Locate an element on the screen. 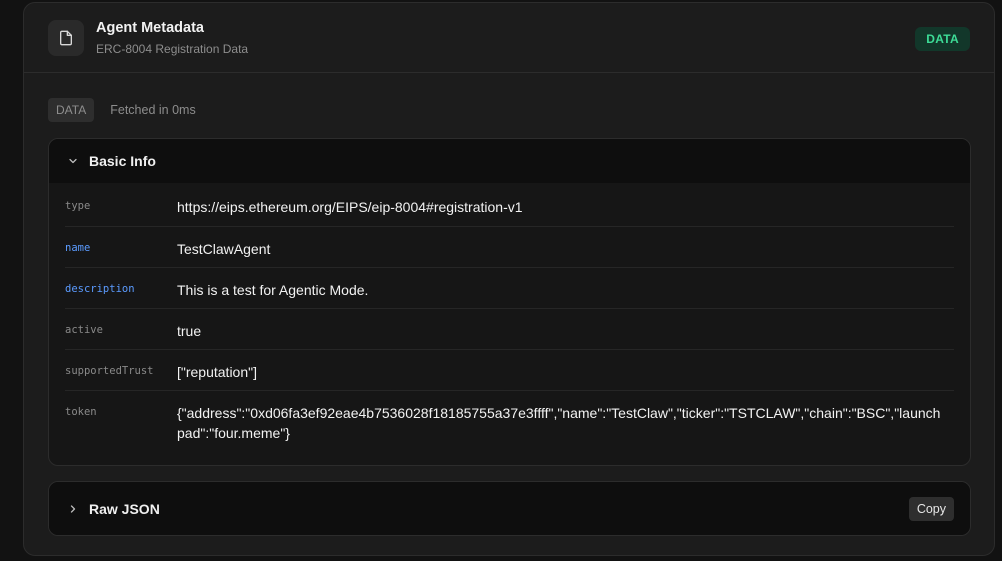  field-row-supported-trust: supportedTrust ["reputation"] is located at coordinates (509, 370).